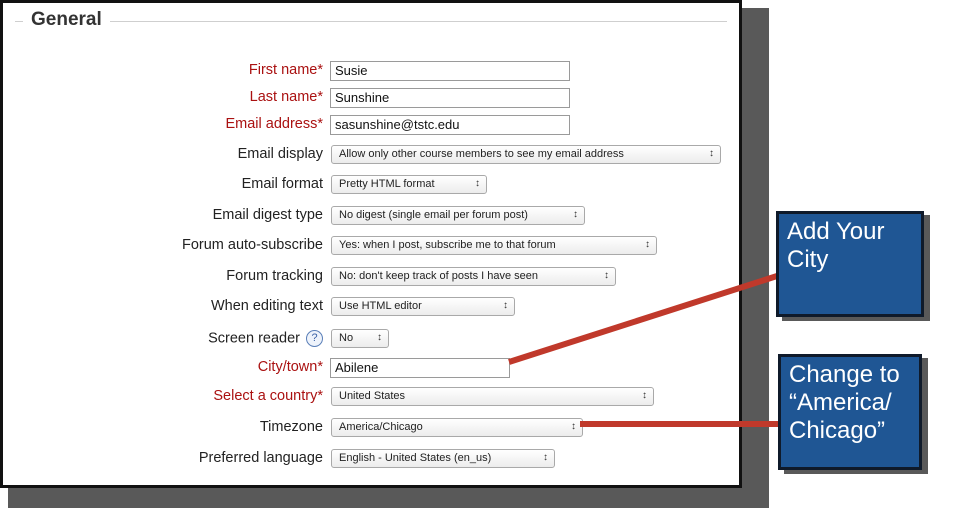 This screenshot has height=515, width=961. Describe the element at coordinates (840, 402) in the screenshot. I see `callout-timezone-line2: “America/` at that location.